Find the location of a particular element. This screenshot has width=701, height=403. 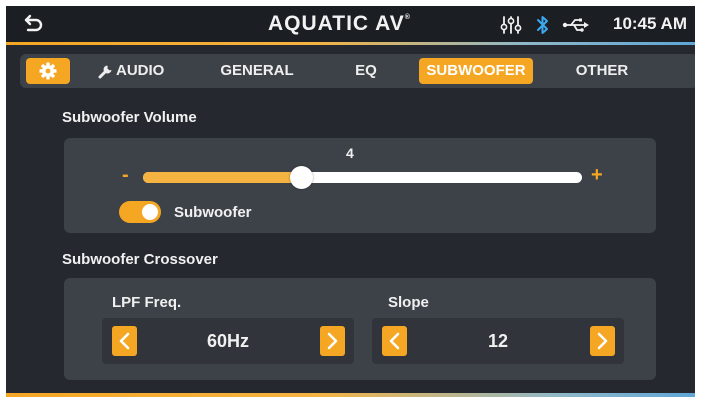

back-icon is located at coordinates (33, 24).